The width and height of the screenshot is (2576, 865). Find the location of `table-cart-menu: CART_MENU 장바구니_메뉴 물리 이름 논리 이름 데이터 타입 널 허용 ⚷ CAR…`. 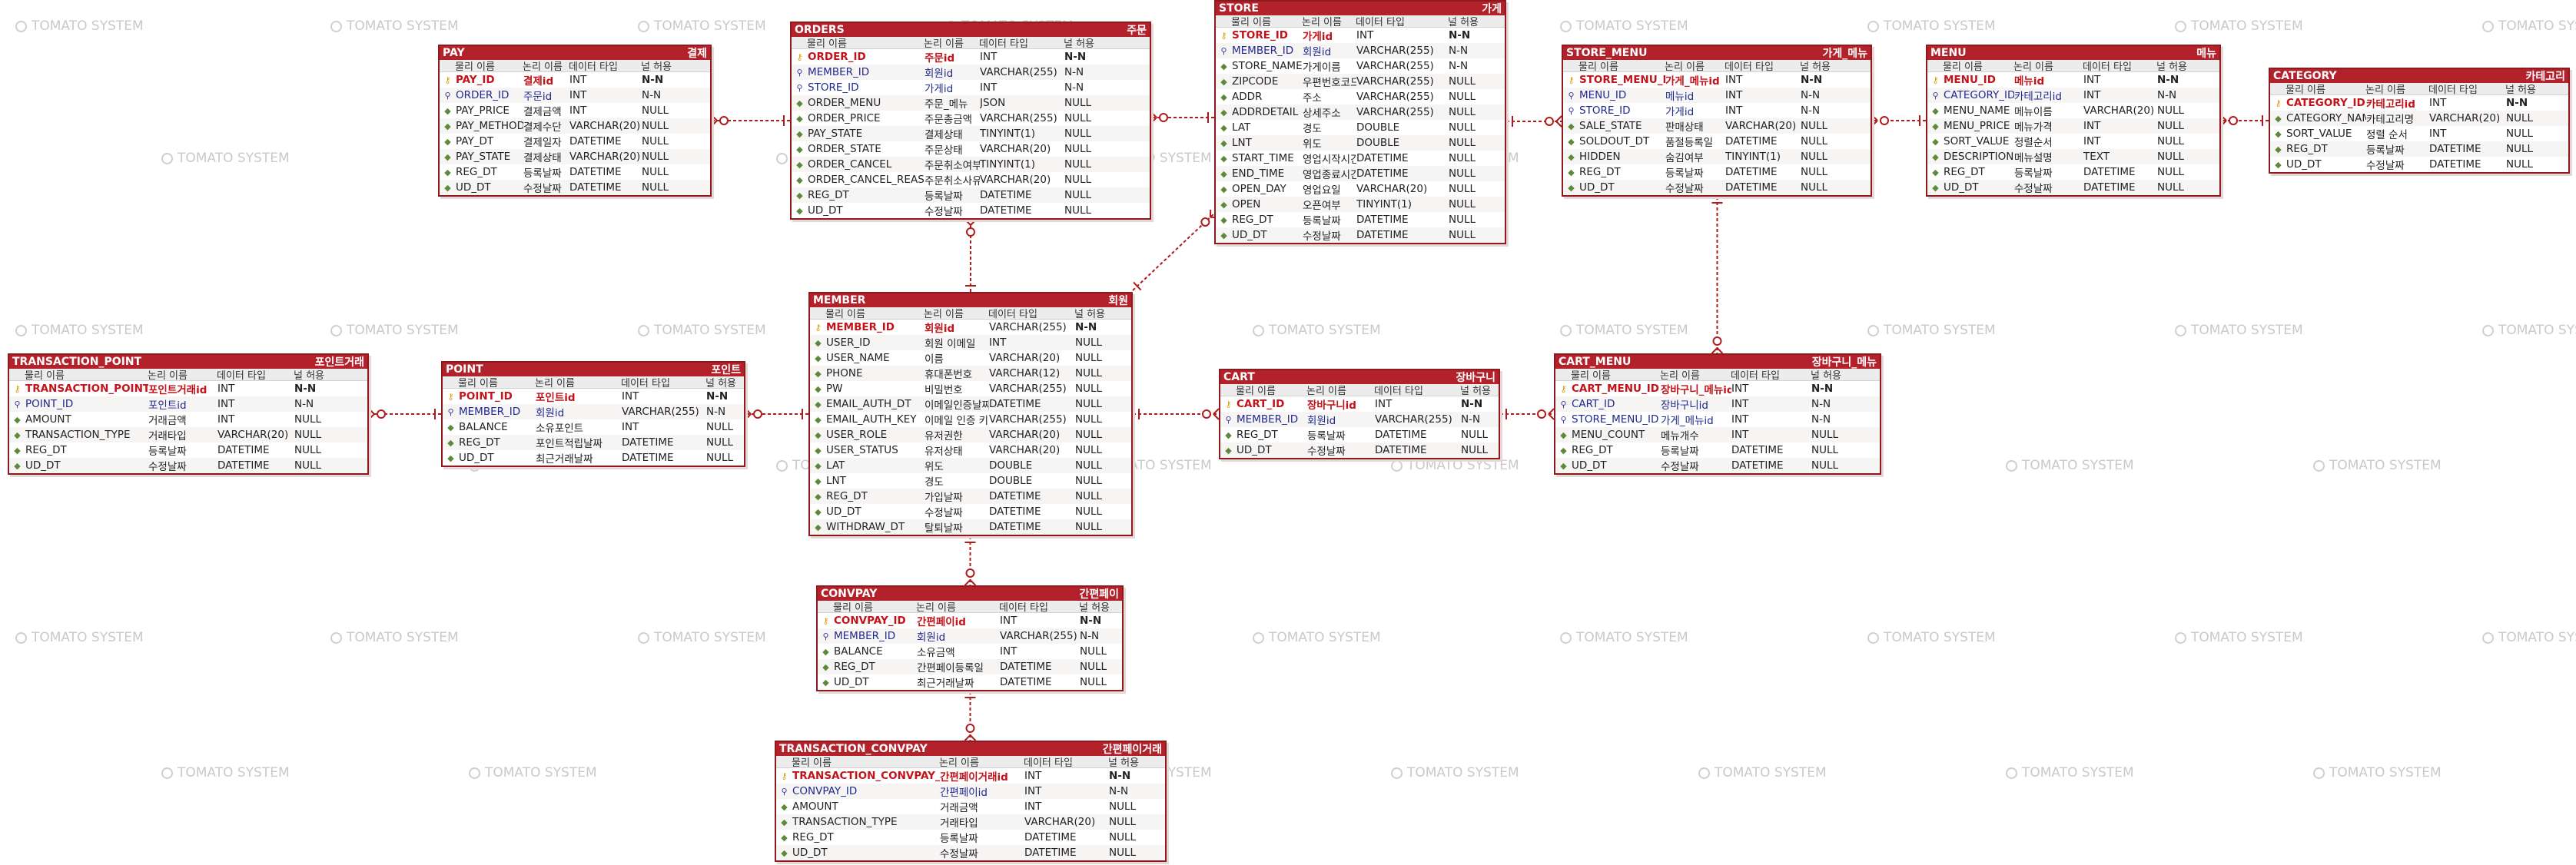

table-cart-menu: CART_MENU 장바구니_메뉴 물리 이름 논리 이름 데이터 타입 널 허용 ⚷ CAR… is located at coordinates (1717, 414).